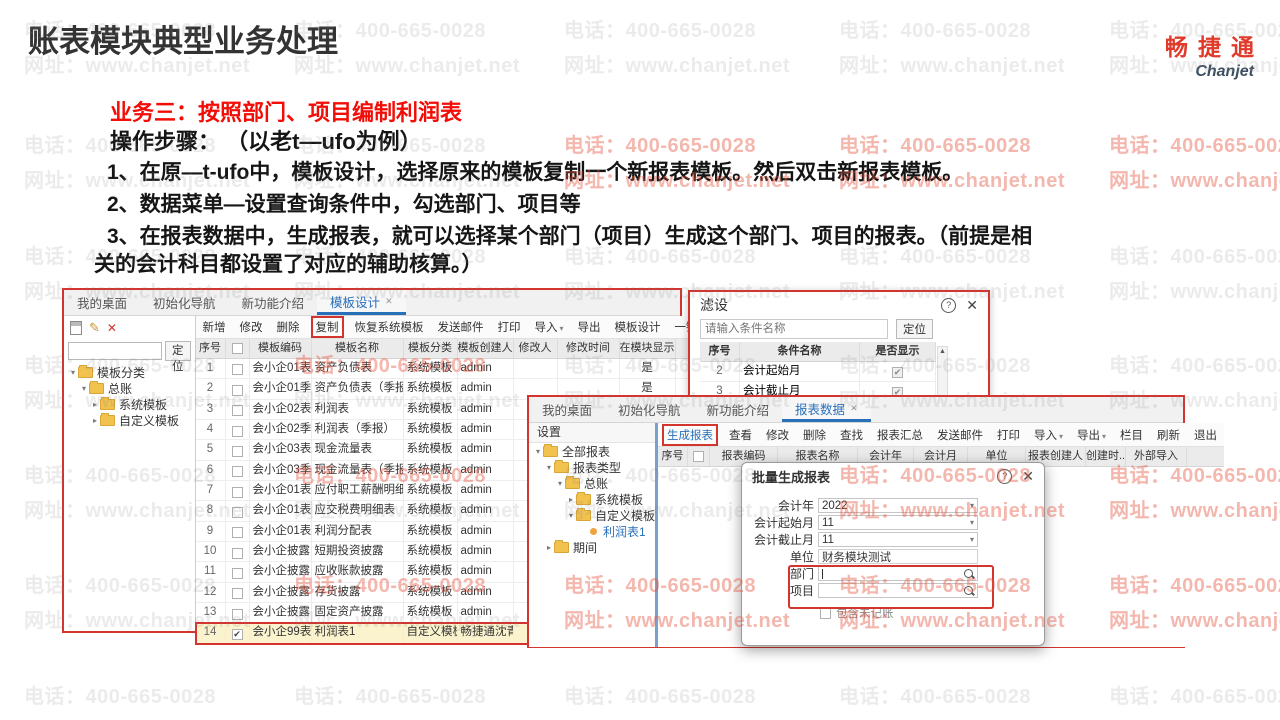 The width and height of the screenshot is (1280, 720). What do you see at coordinates (112, 328) in the screenshot?
I see `delete-x-icon: ✕` at bounding box center [112, 328].